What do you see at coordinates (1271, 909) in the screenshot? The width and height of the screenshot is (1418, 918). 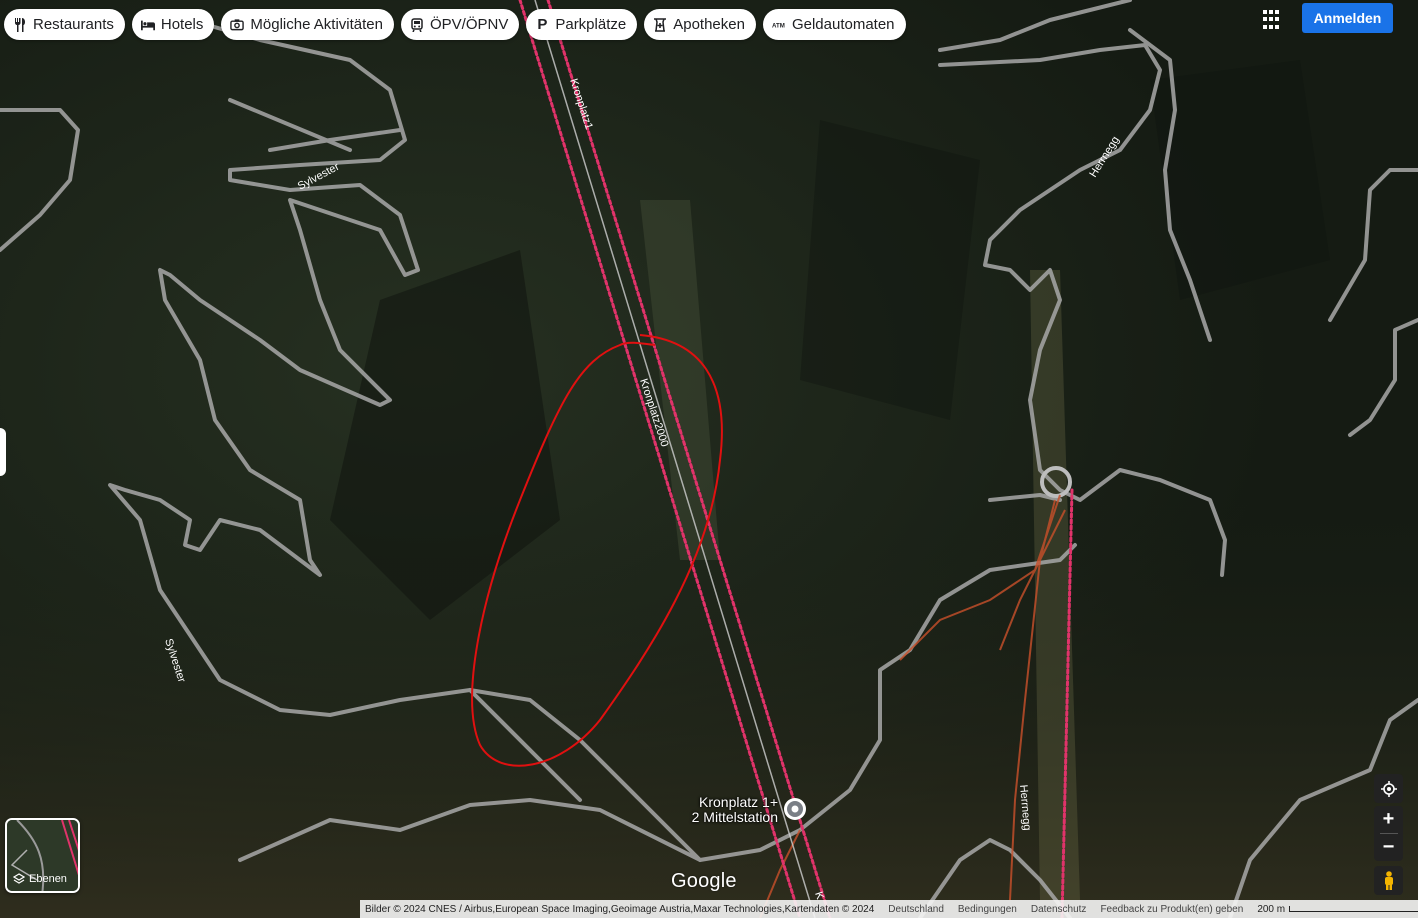 I see `scale-label: 200 m` at bounding box center [1271, 909].